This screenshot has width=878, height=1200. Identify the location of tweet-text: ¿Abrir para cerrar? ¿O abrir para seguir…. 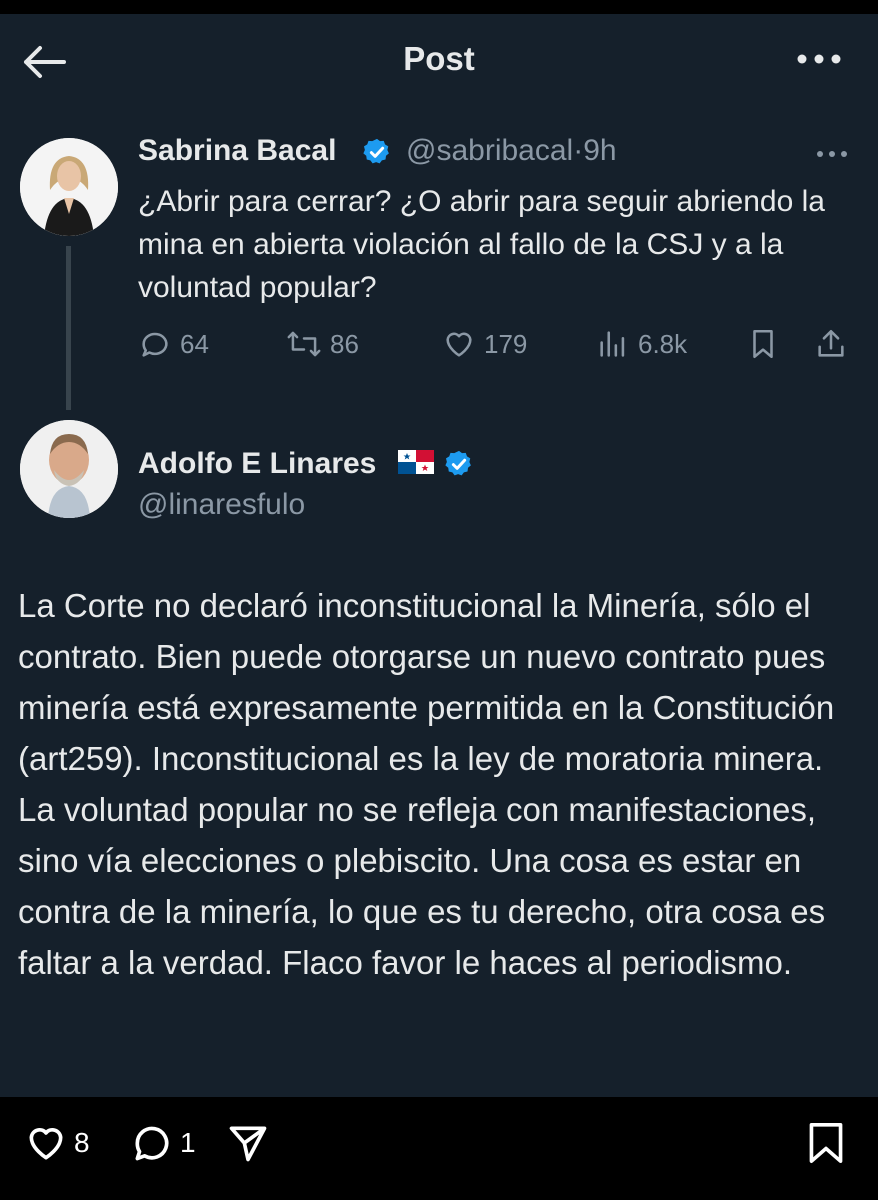
(481, 244).